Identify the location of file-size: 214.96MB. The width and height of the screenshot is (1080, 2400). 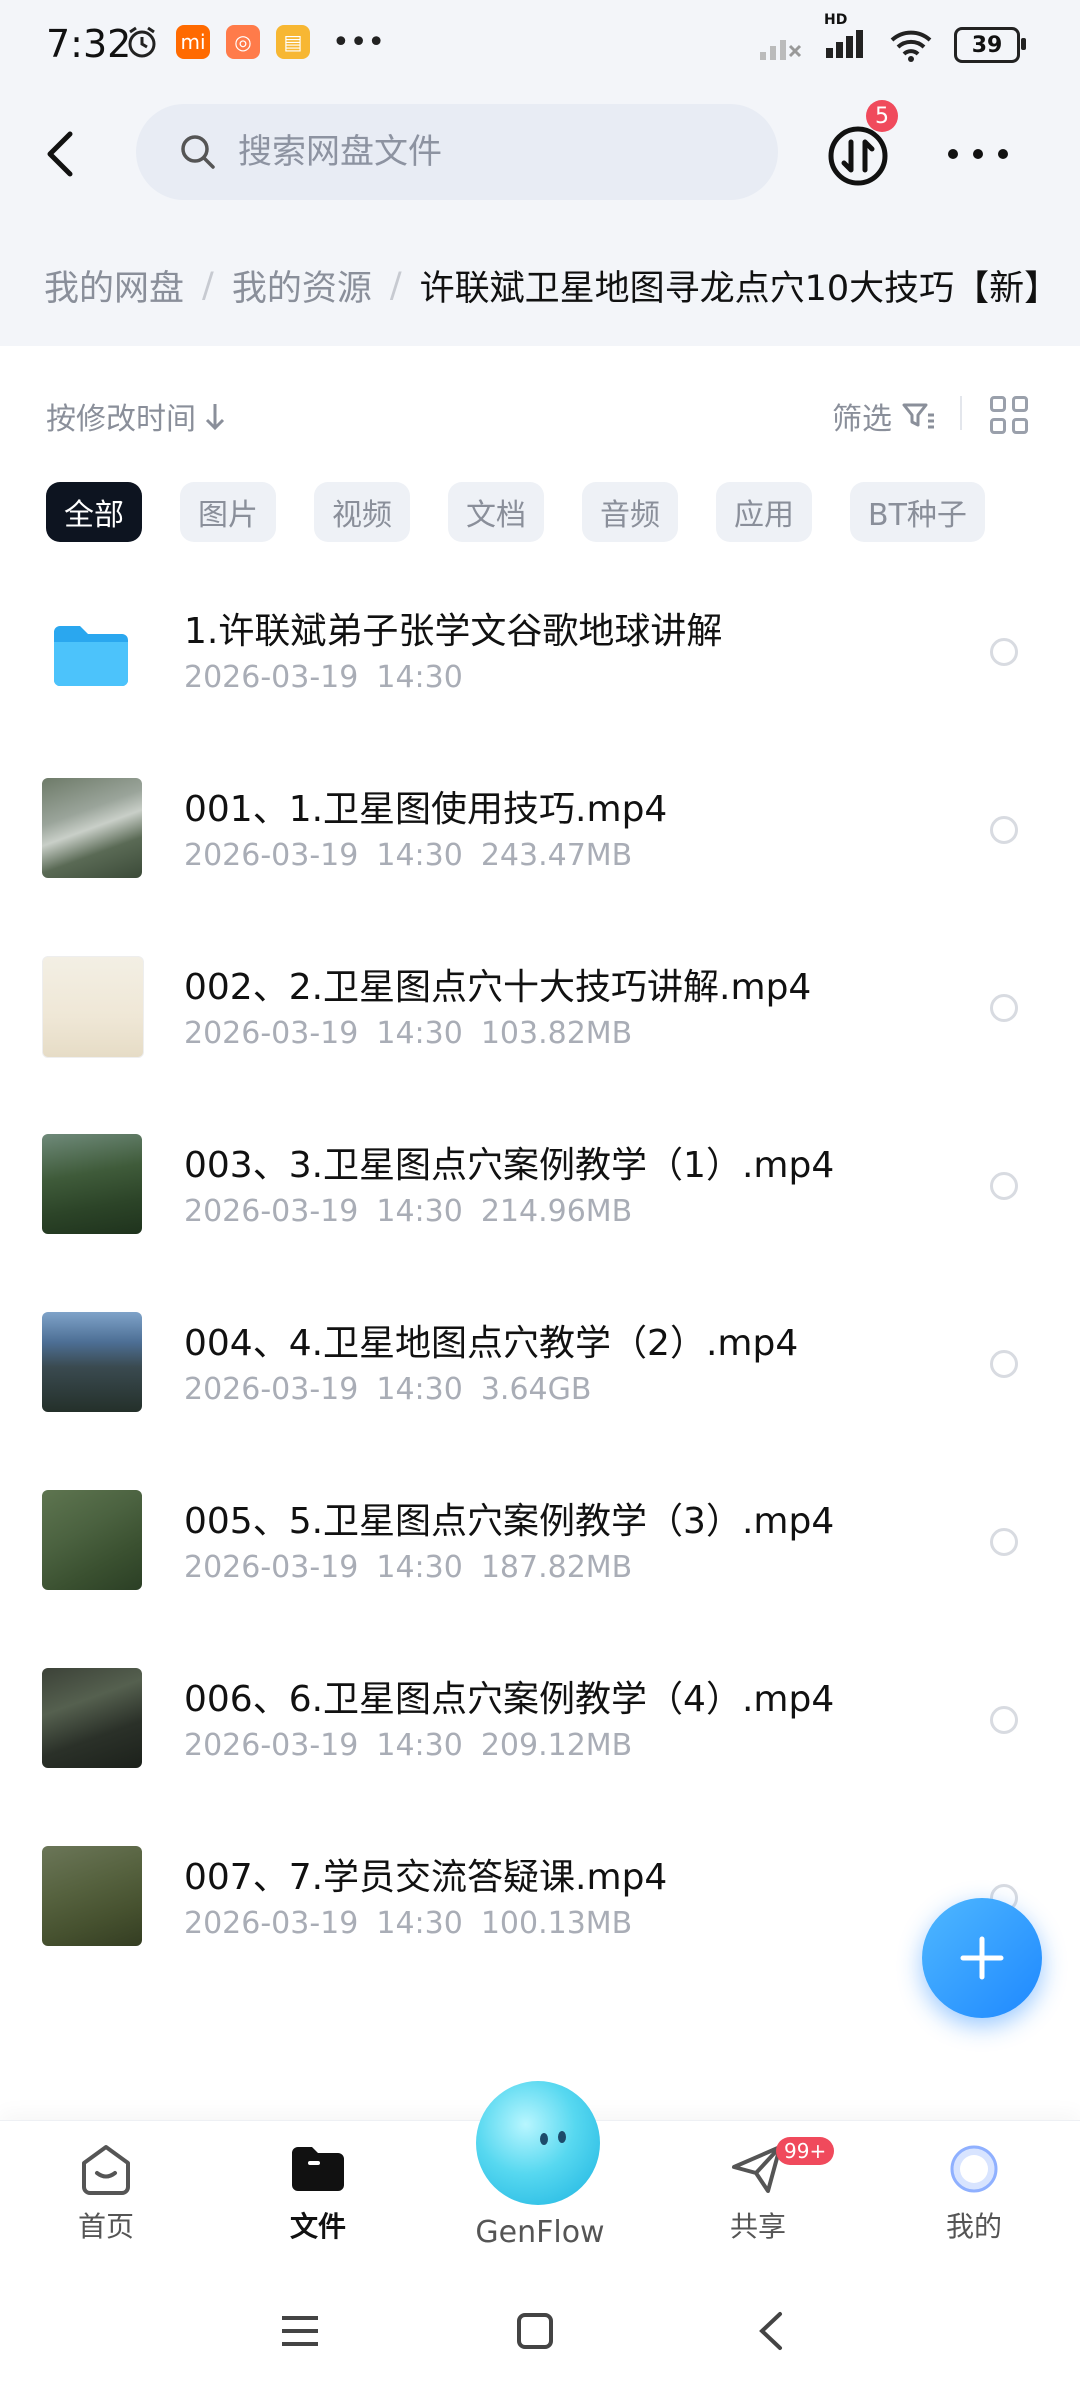
(556, 1211).